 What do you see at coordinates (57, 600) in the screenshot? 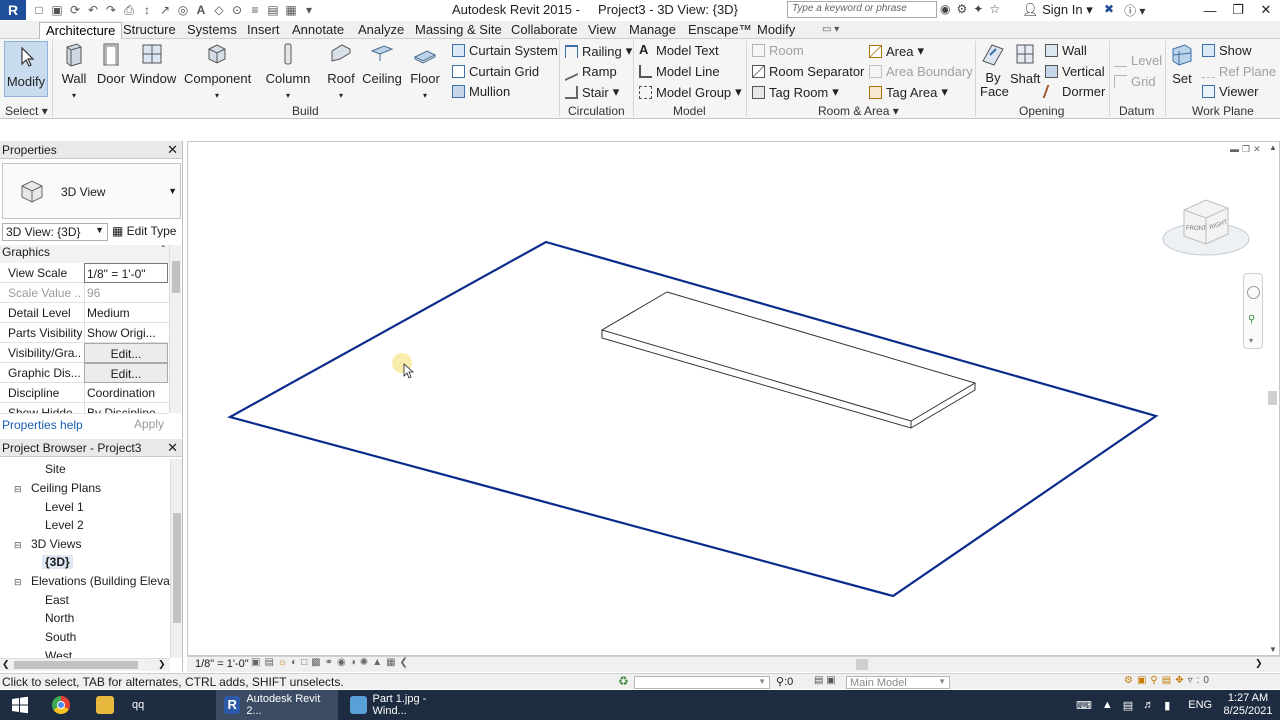
I see `tree-item-east: East` at bounding box center [57, 600].